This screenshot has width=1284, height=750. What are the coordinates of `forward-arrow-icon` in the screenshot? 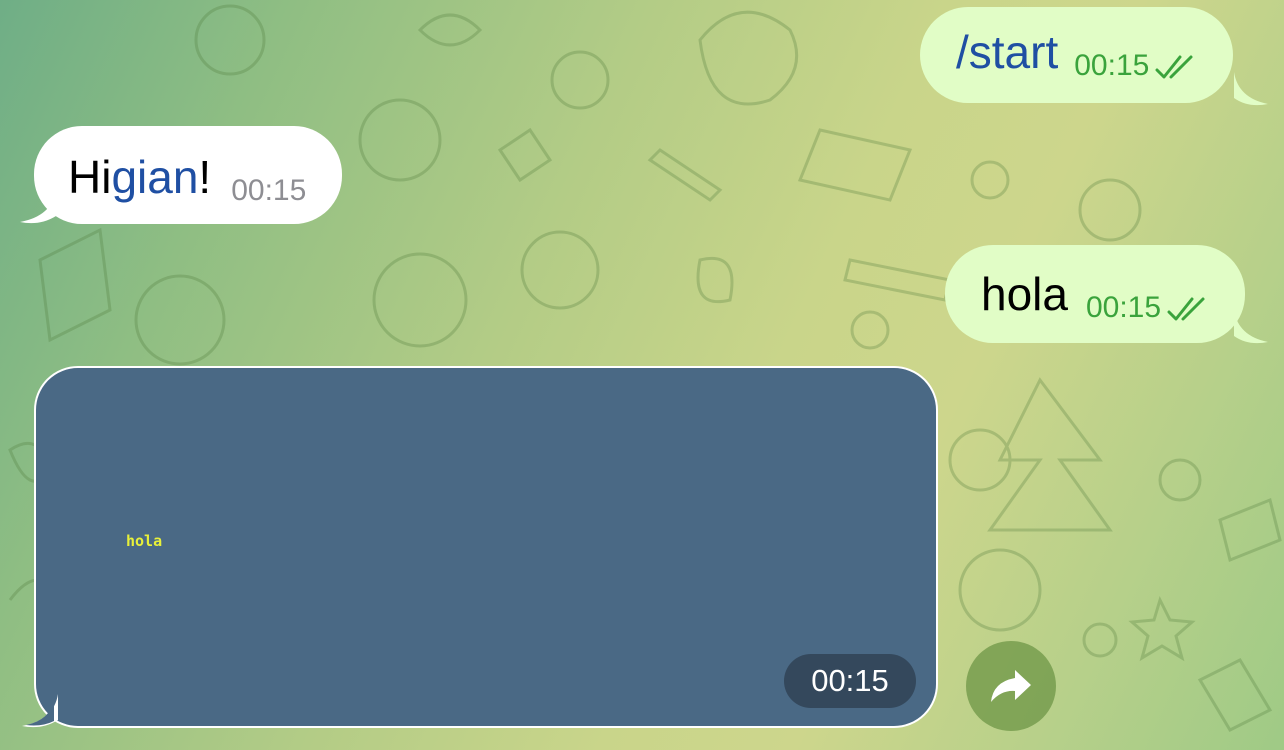 It's located at (1011, 686).